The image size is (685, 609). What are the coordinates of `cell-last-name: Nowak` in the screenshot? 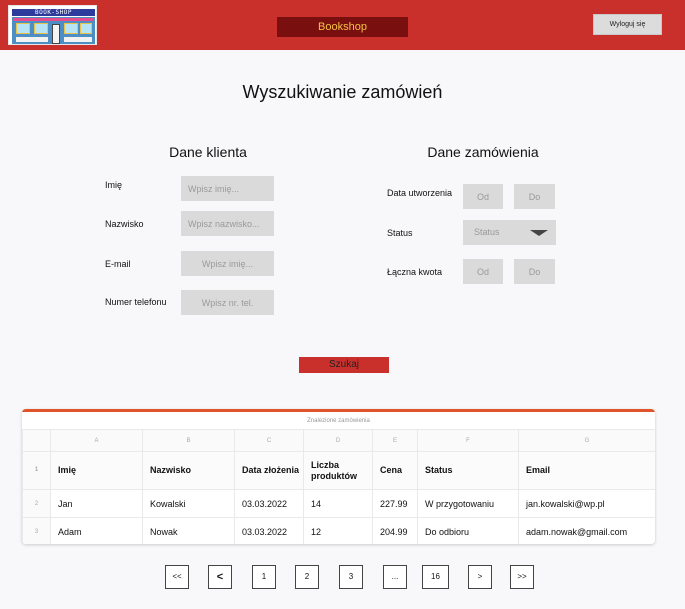 It's located at (188, 530).